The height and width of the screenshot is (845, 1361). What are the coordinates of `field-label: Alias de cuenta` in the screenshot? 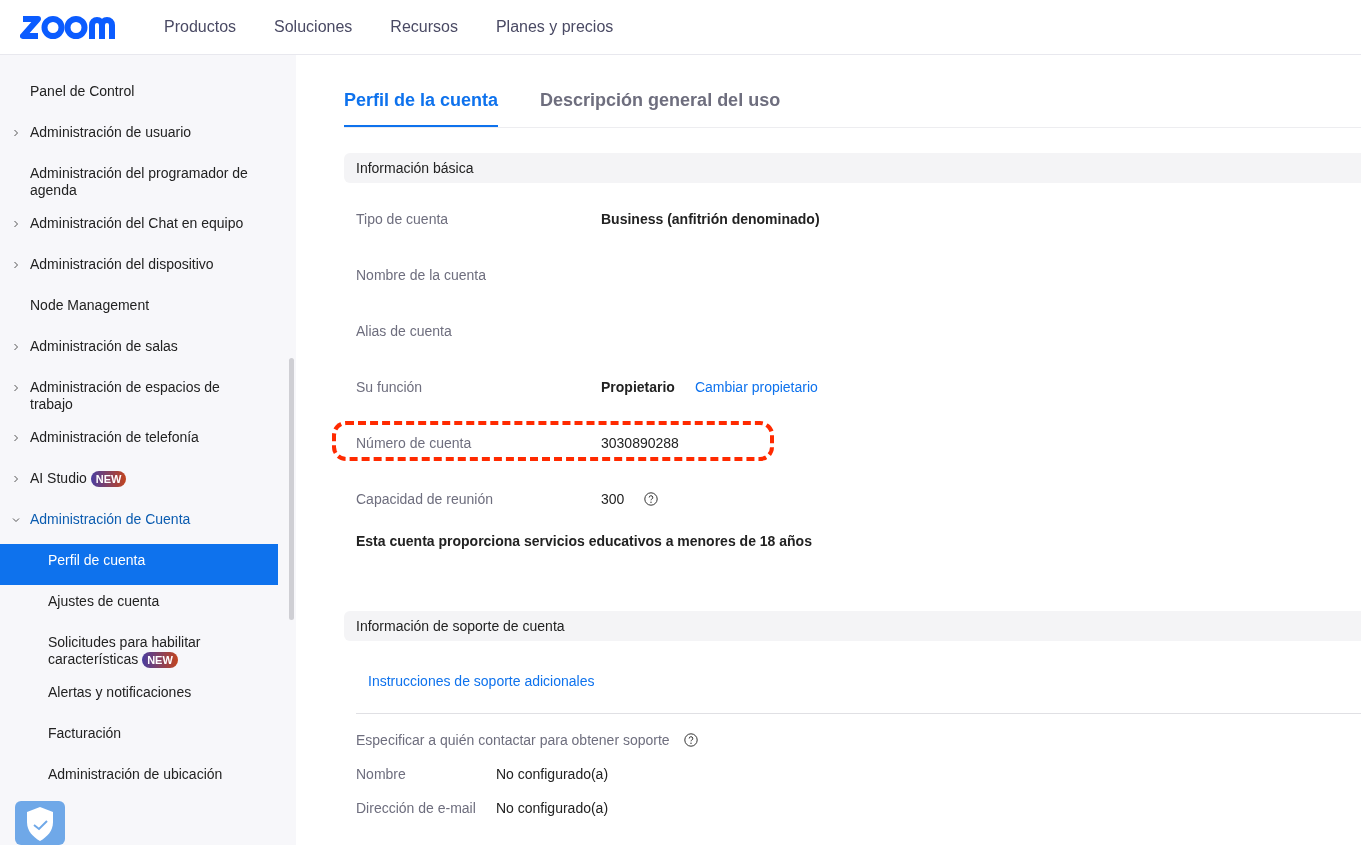 It's located at (404, 331).